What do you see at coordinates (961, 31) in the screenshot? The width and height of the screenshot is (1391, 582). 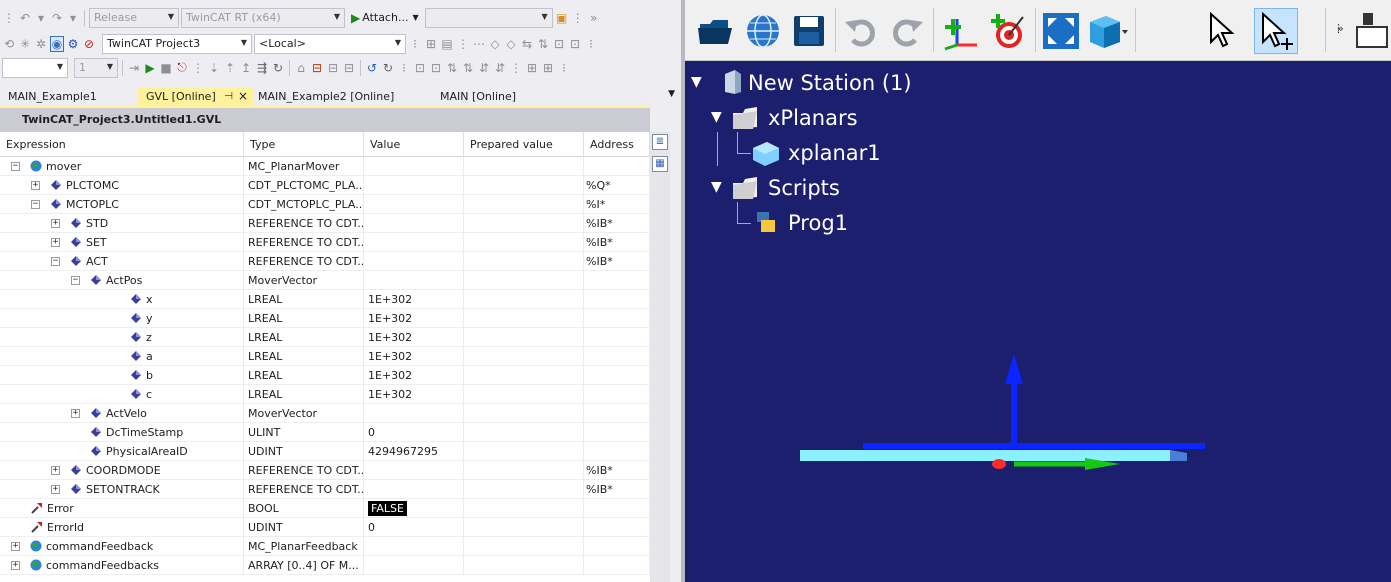 I see `add-frame-button` at bounding box center [961, 31].